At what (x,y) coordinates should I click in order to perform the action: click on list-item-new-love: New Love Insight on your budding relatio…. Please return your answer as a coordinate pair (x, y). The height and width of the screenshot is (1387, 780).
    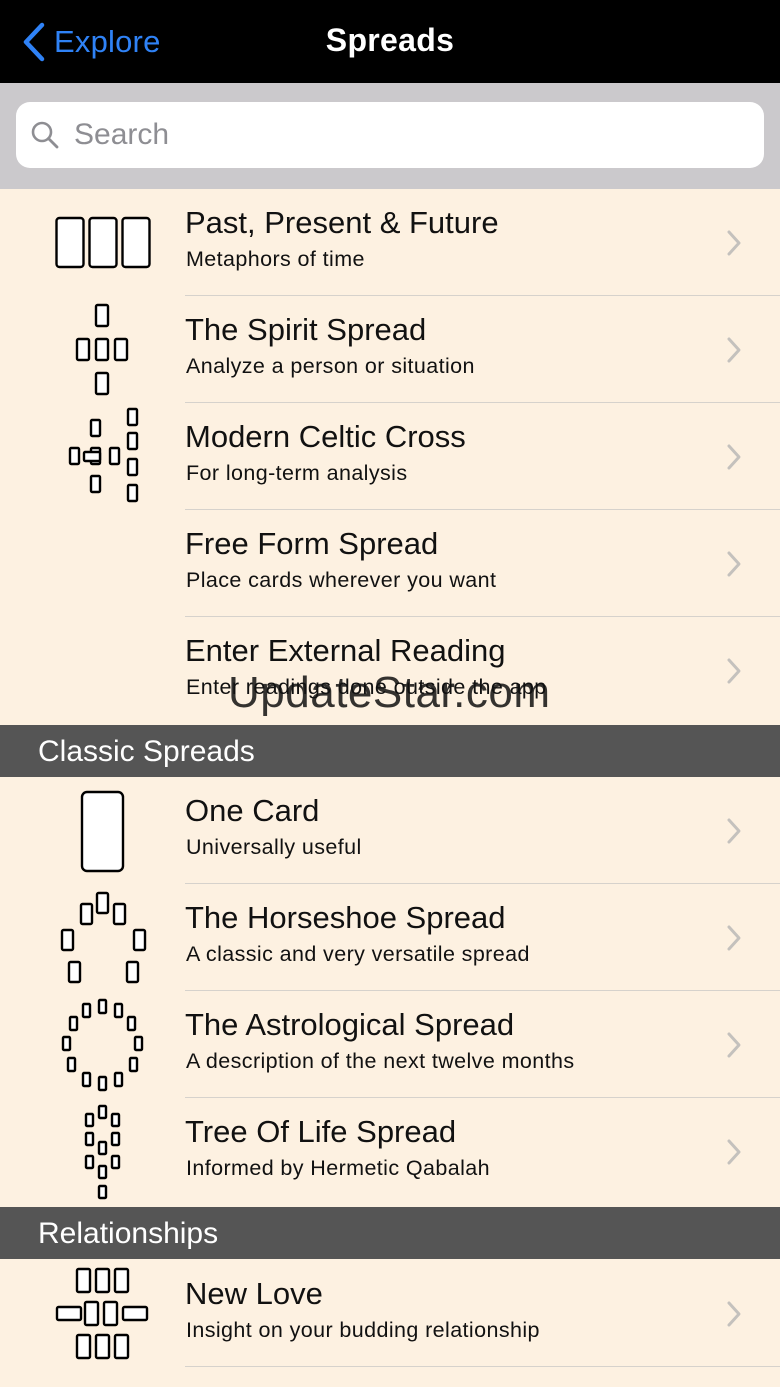
    Looking at the image, I should click on (390, 1313).